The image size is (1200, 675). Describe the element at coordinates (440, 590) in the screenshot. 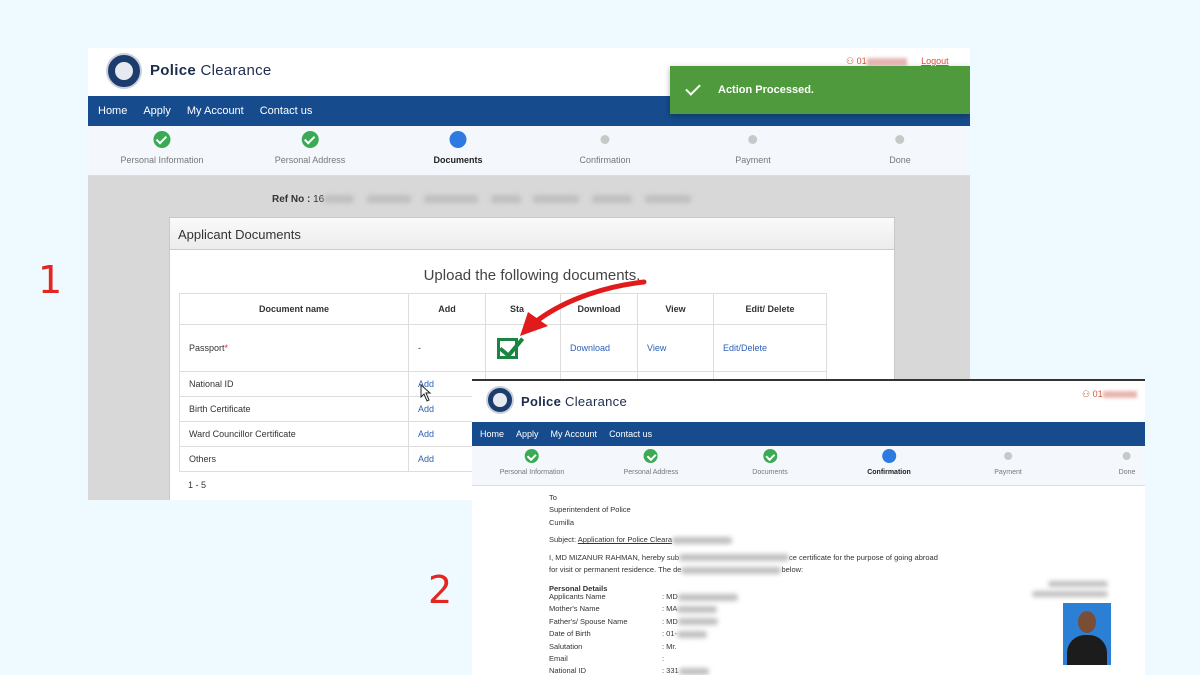

I see `step-number-2: 2` at that location.